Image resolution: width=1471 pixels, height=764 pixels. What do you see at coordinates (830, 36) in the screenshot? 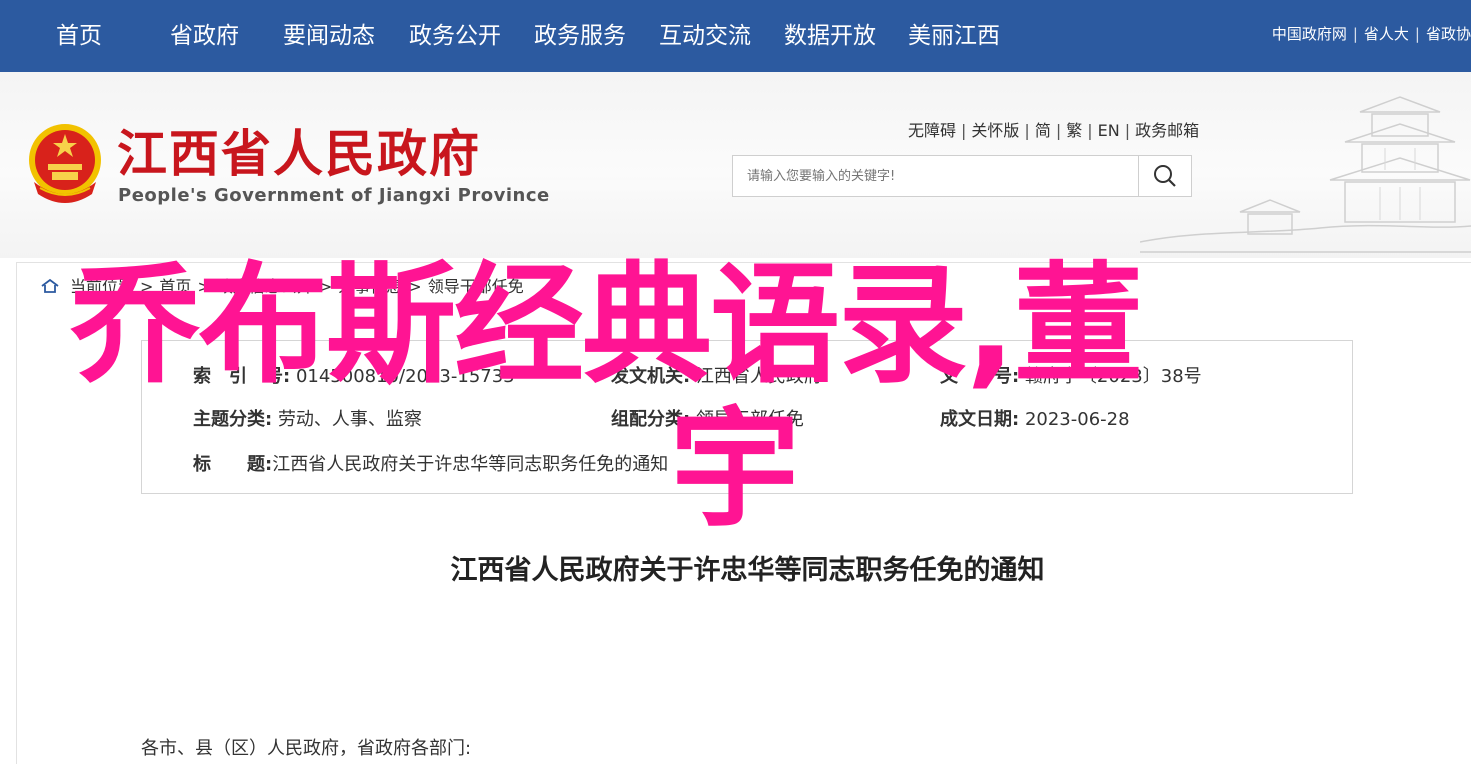
I see `nav-item-open-data: 数据开放` at bounding box center [830, 36].